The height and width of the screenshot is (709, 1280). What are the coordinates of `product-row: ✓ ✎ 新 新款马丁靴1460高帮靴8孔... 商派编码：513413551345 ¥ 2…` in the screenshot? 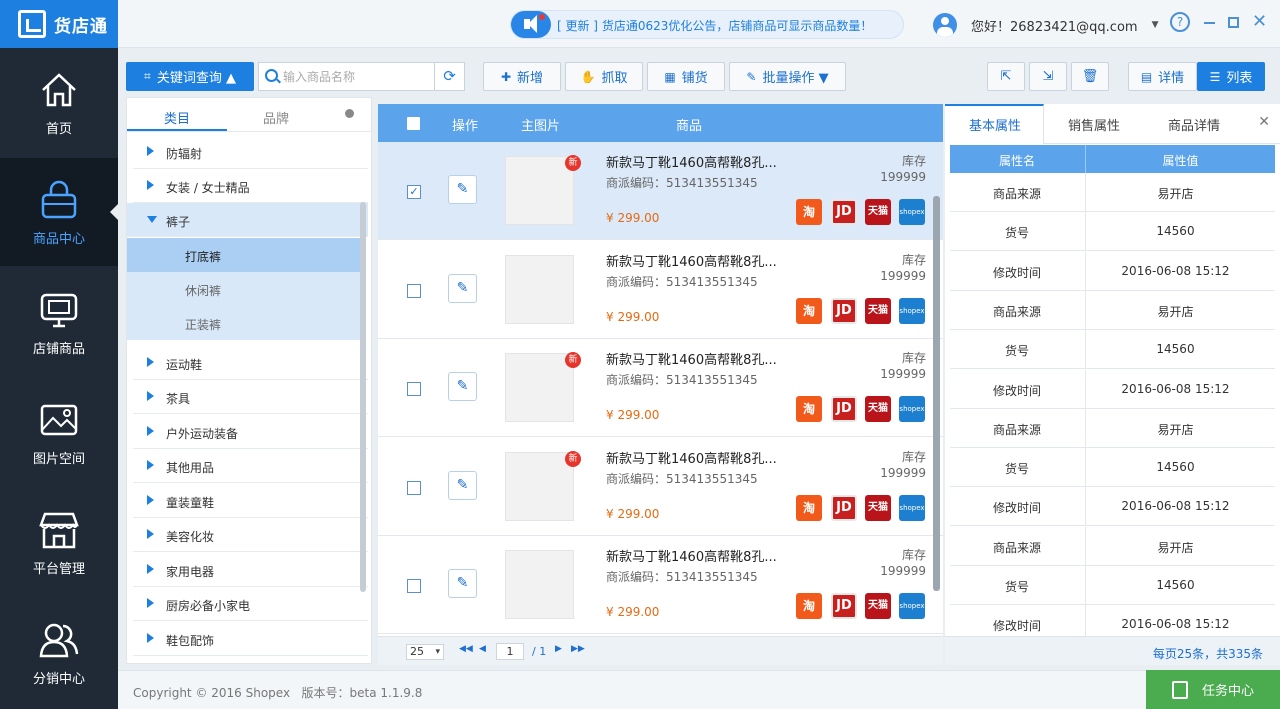 It's located at (660, 191).